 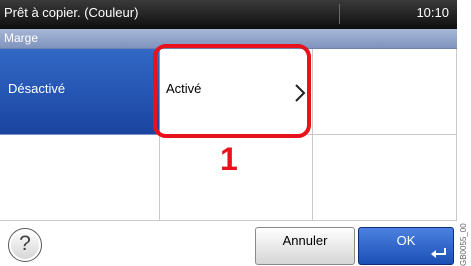 I want to click on ok-button: OK, so click(x=406, y=246).